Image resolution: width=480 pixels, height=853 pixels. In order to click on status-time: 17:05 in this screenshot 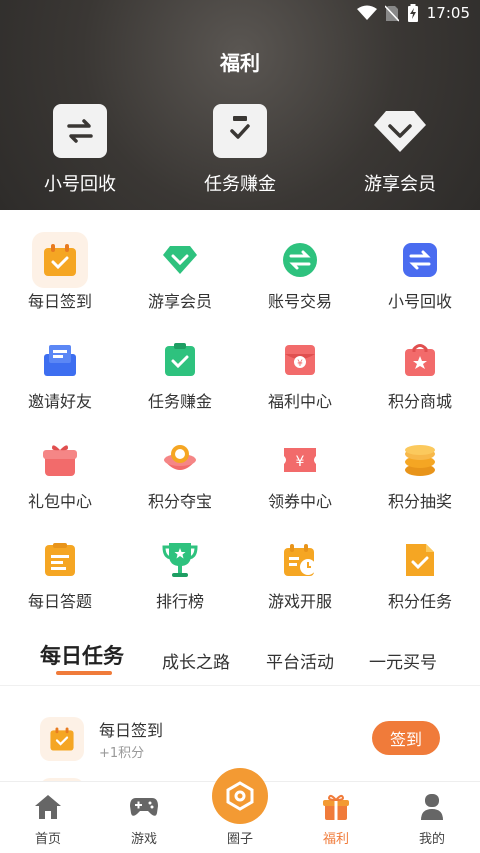, I will do `click(448, 13)`.